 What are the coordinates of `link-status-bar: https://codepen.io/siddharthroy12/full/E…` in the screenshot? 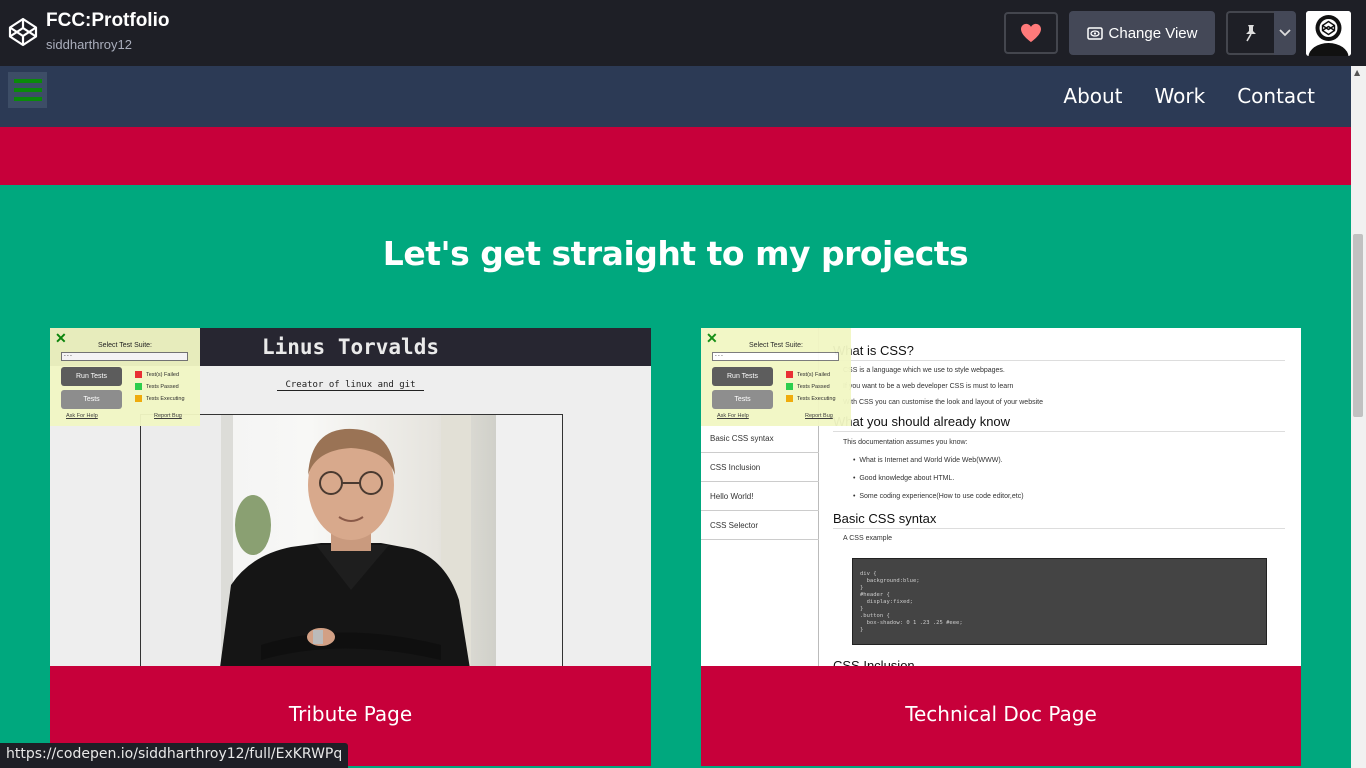 It's located at (174, 755).